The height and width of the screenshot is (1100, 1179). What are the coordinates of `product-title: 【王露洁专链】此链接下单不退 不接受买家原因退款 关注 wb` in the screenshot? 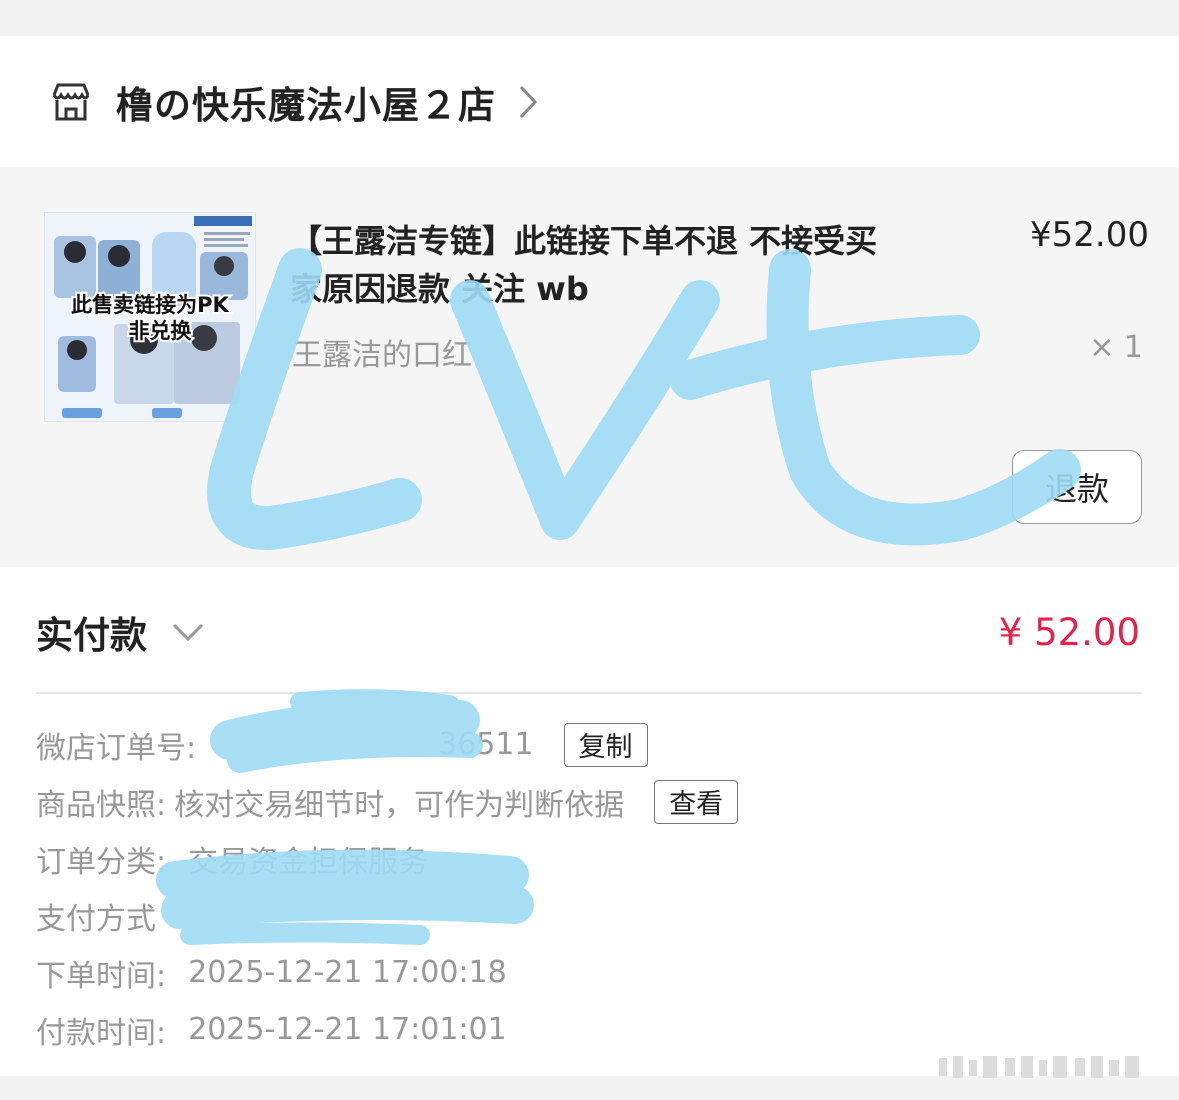 It's located at (584, 265).